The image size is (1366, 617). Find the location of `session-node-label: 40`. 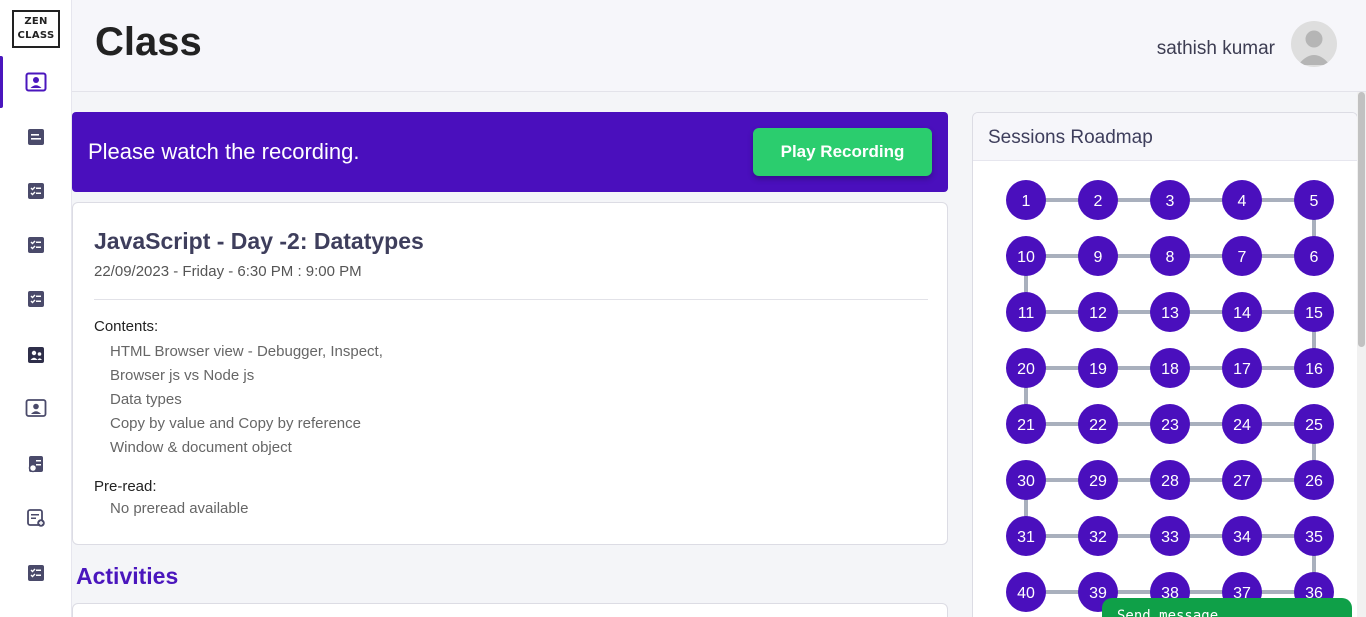

session-node-label: 40 is located at coordinates (1026, 593).